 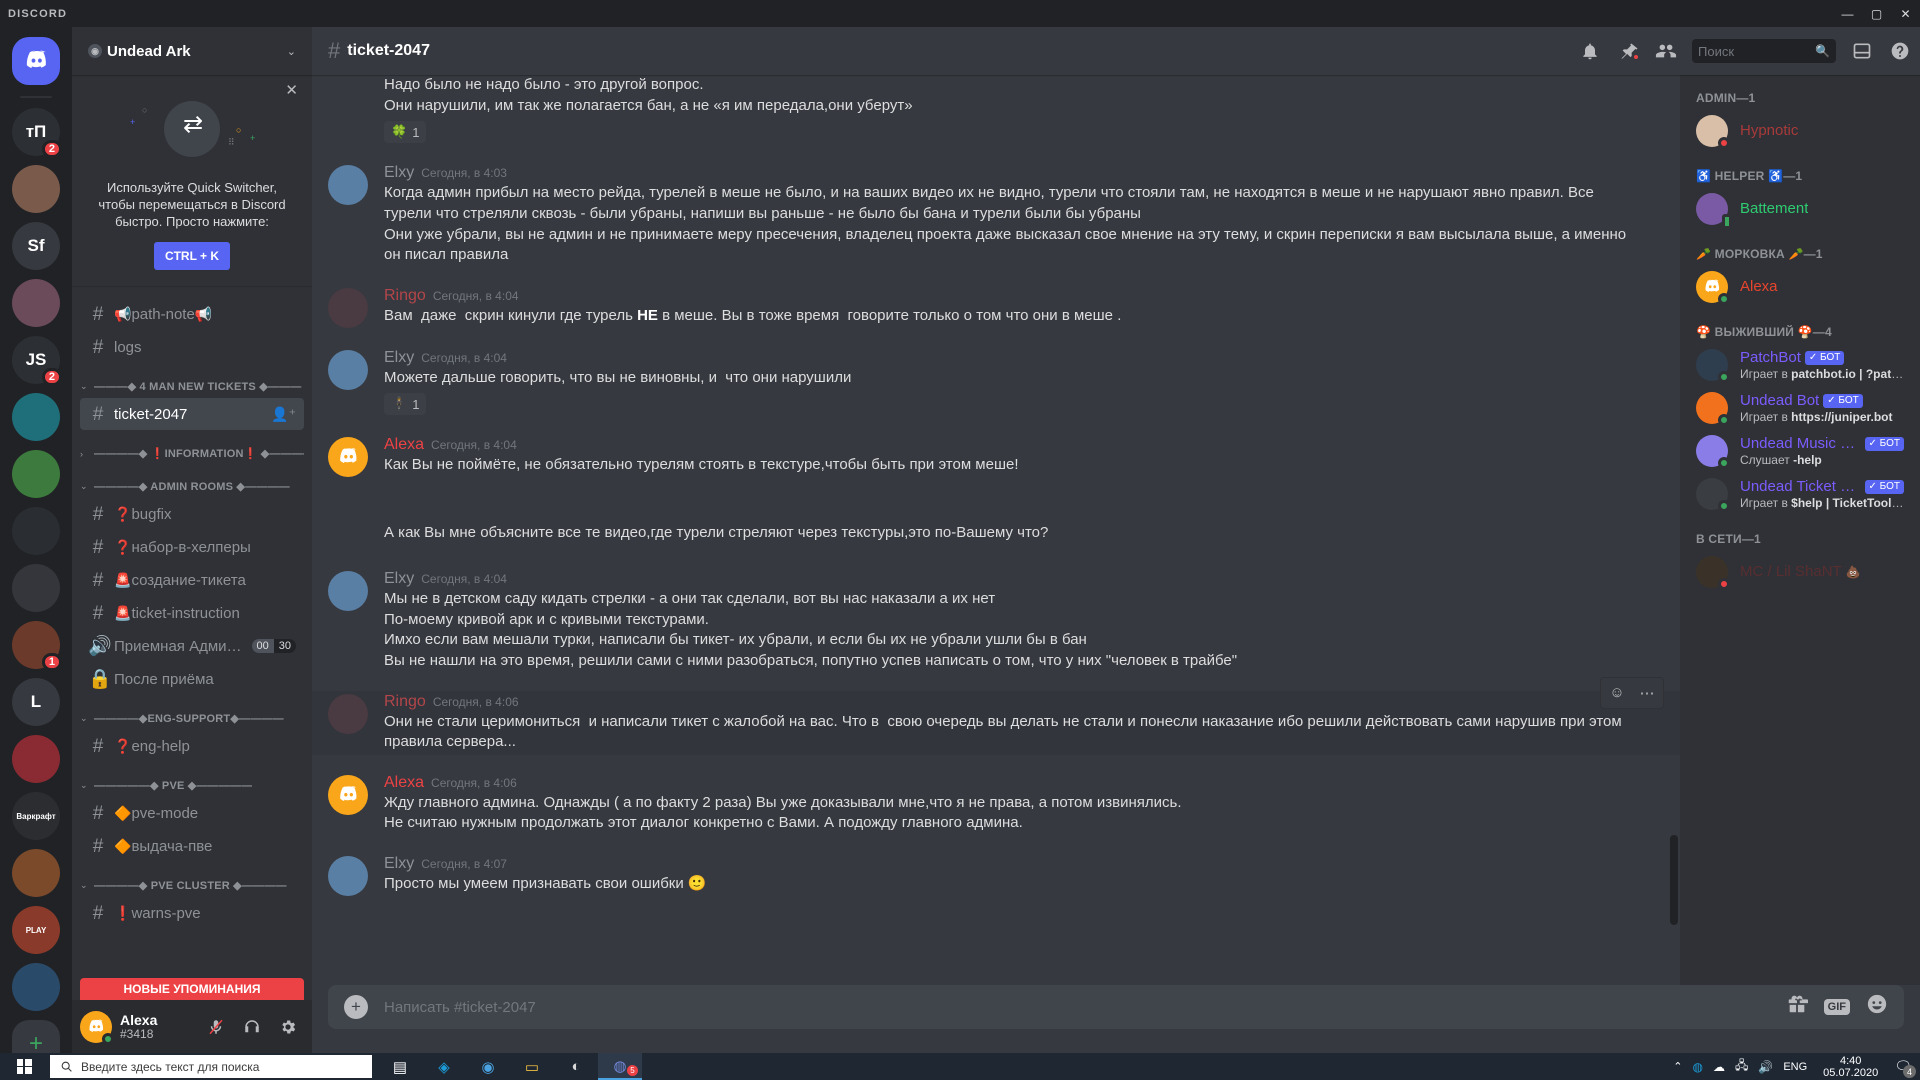 What do you see at coordinates (37, 361) in the screenshot?
I see `guild-js: JS 2` at bounding box center [37, 361].